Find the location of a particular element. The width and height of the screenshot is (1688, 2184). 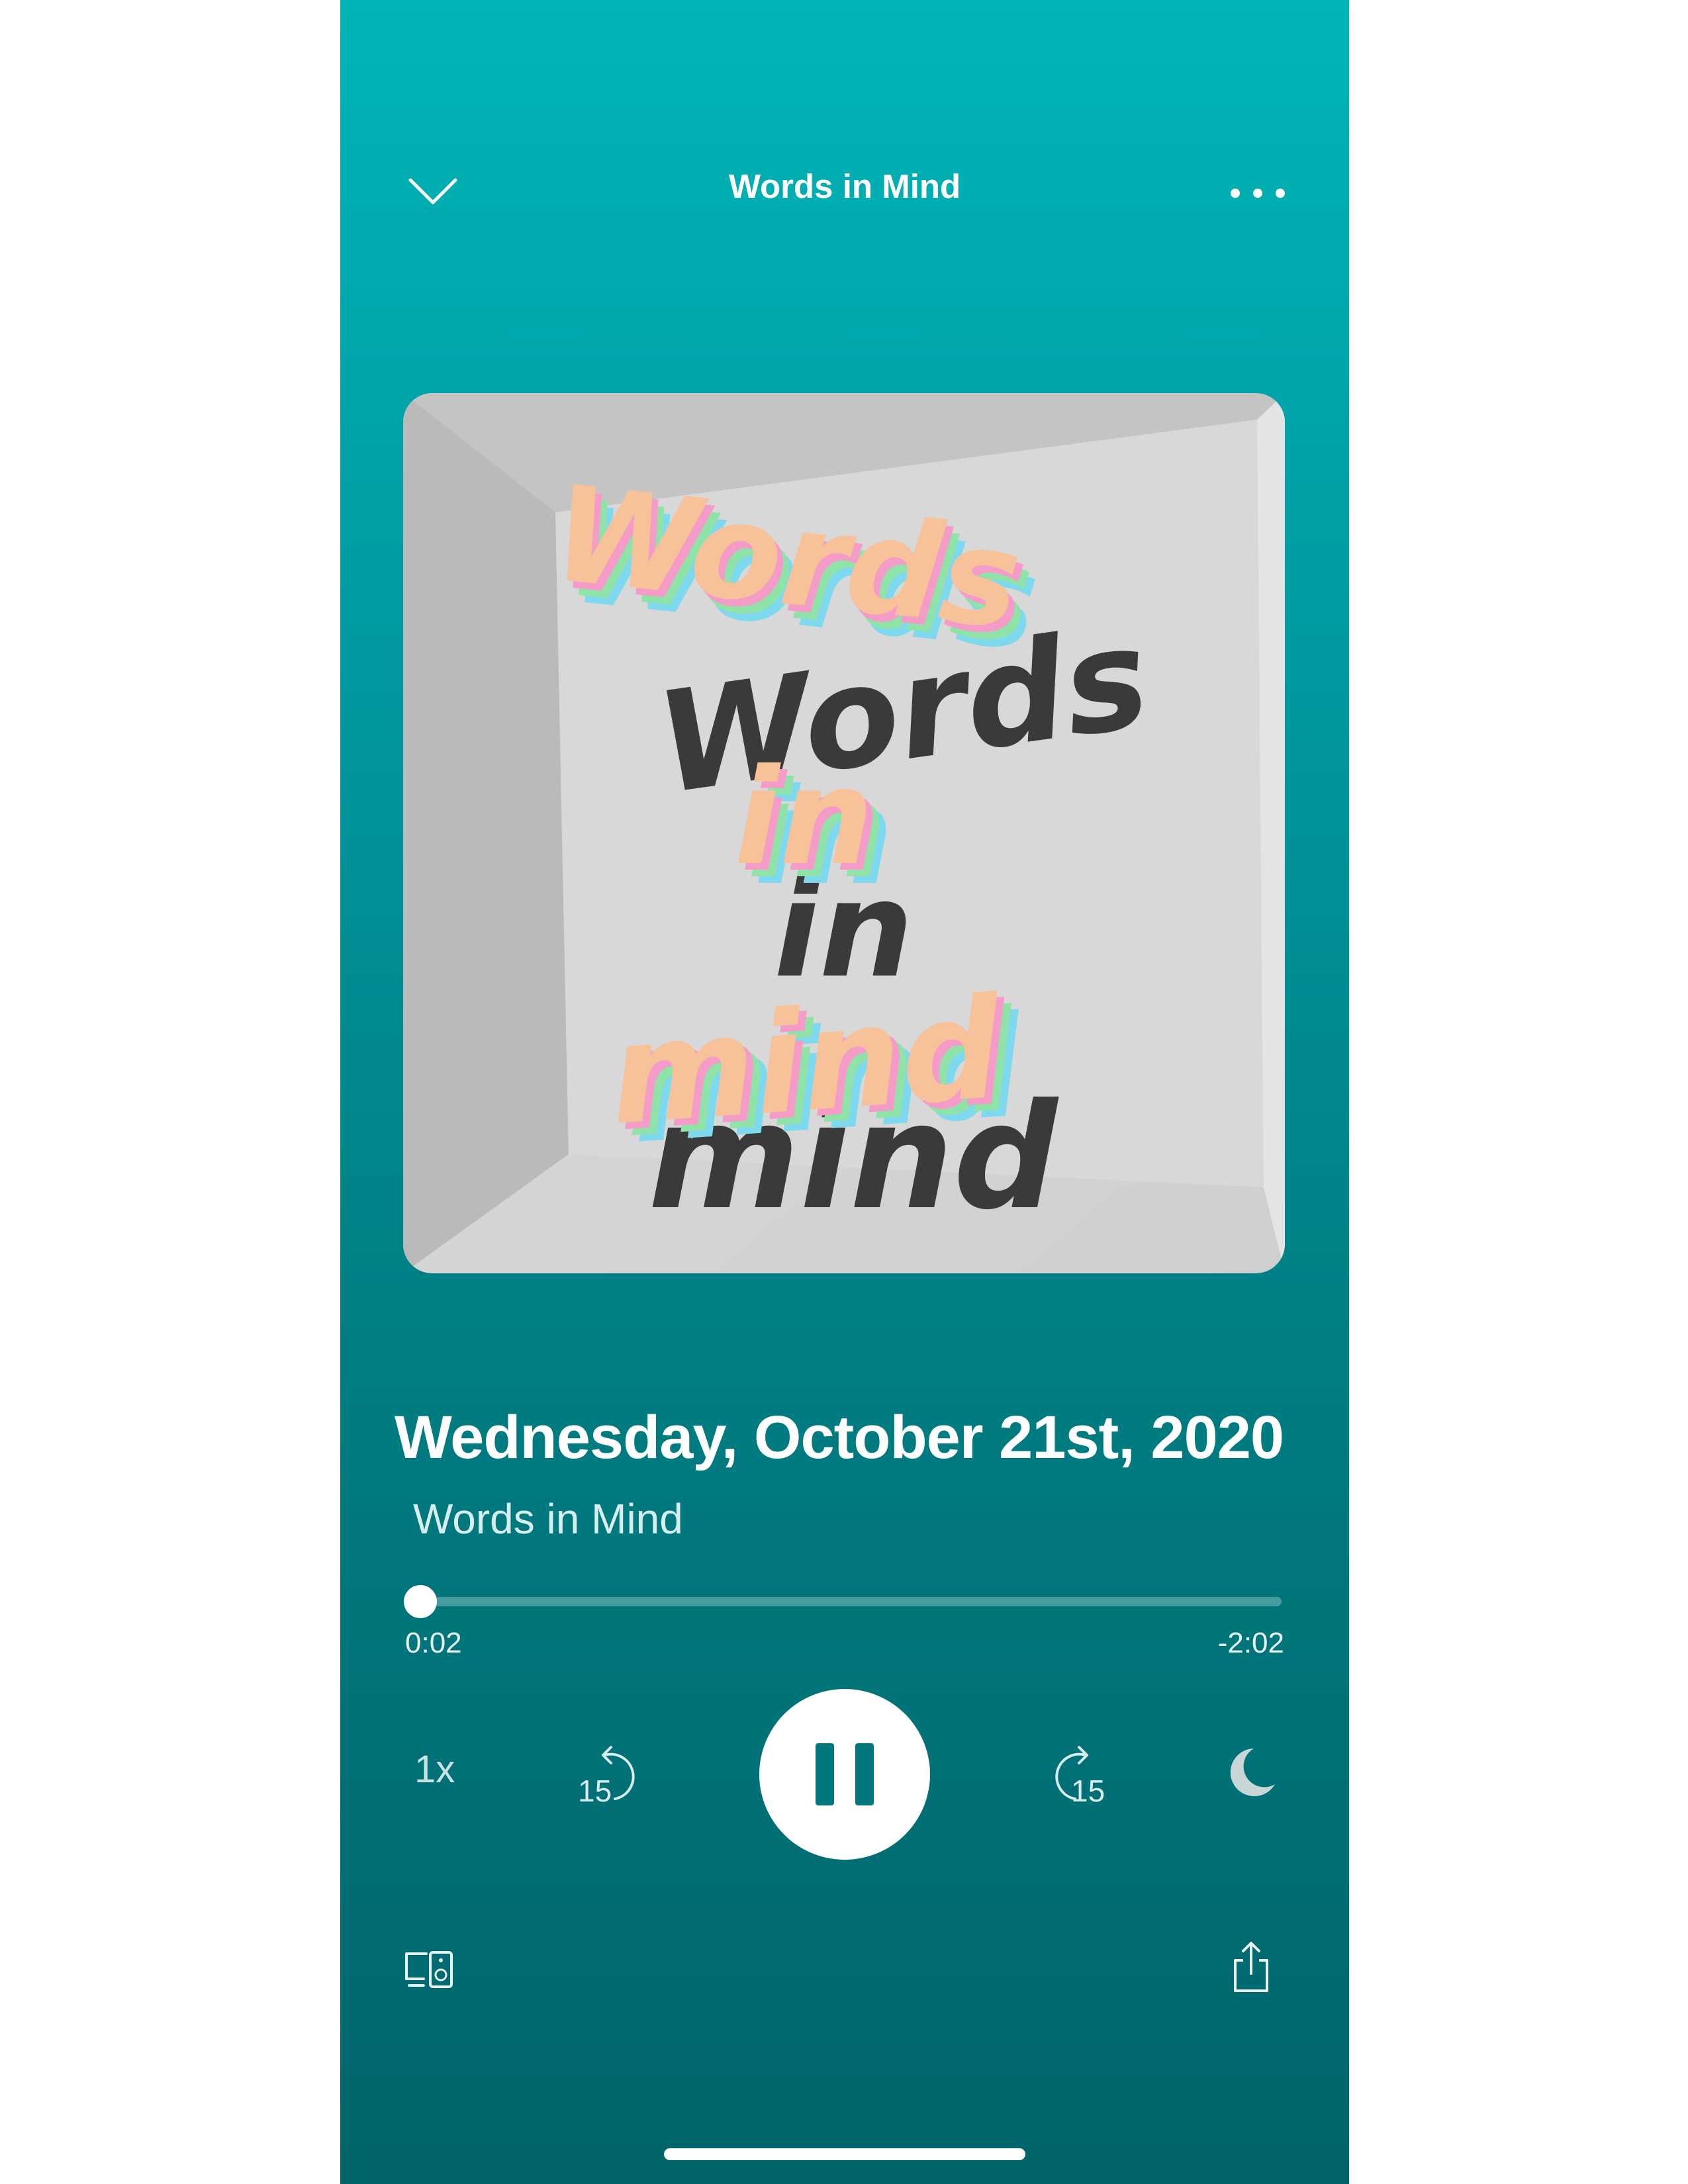

progress-knob is located at coordinates (421, 1601).